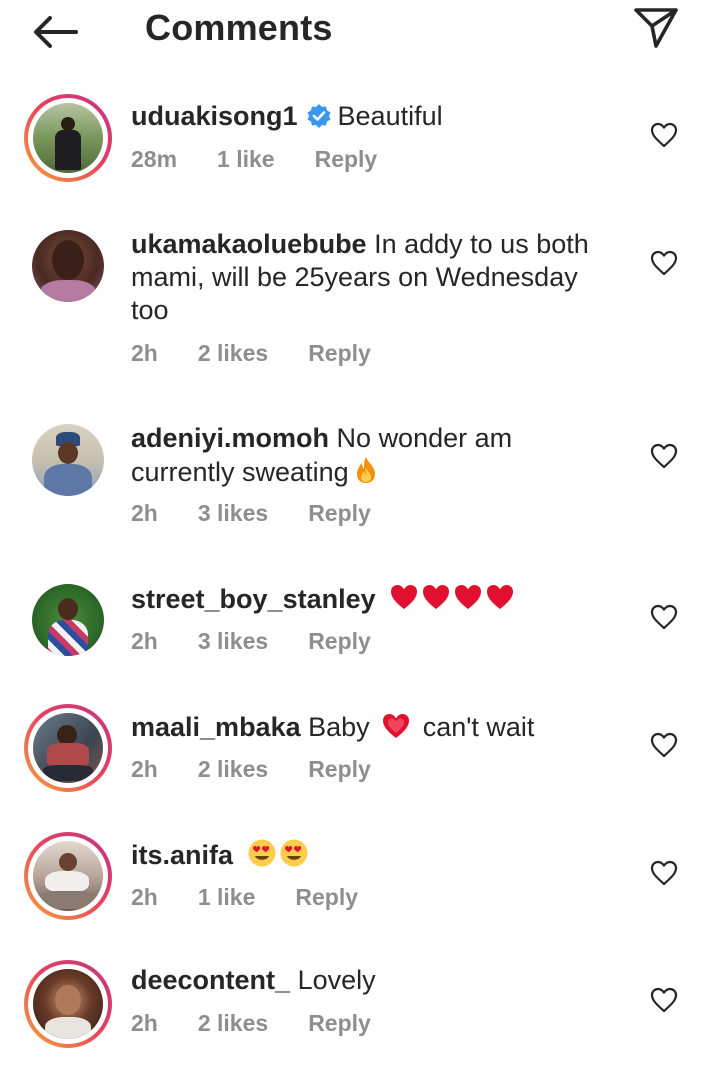 The height and width of the screenshot is (1077, 720). I want to click on comment-body: uduakisong1 Beautiful, so click(371, 116).